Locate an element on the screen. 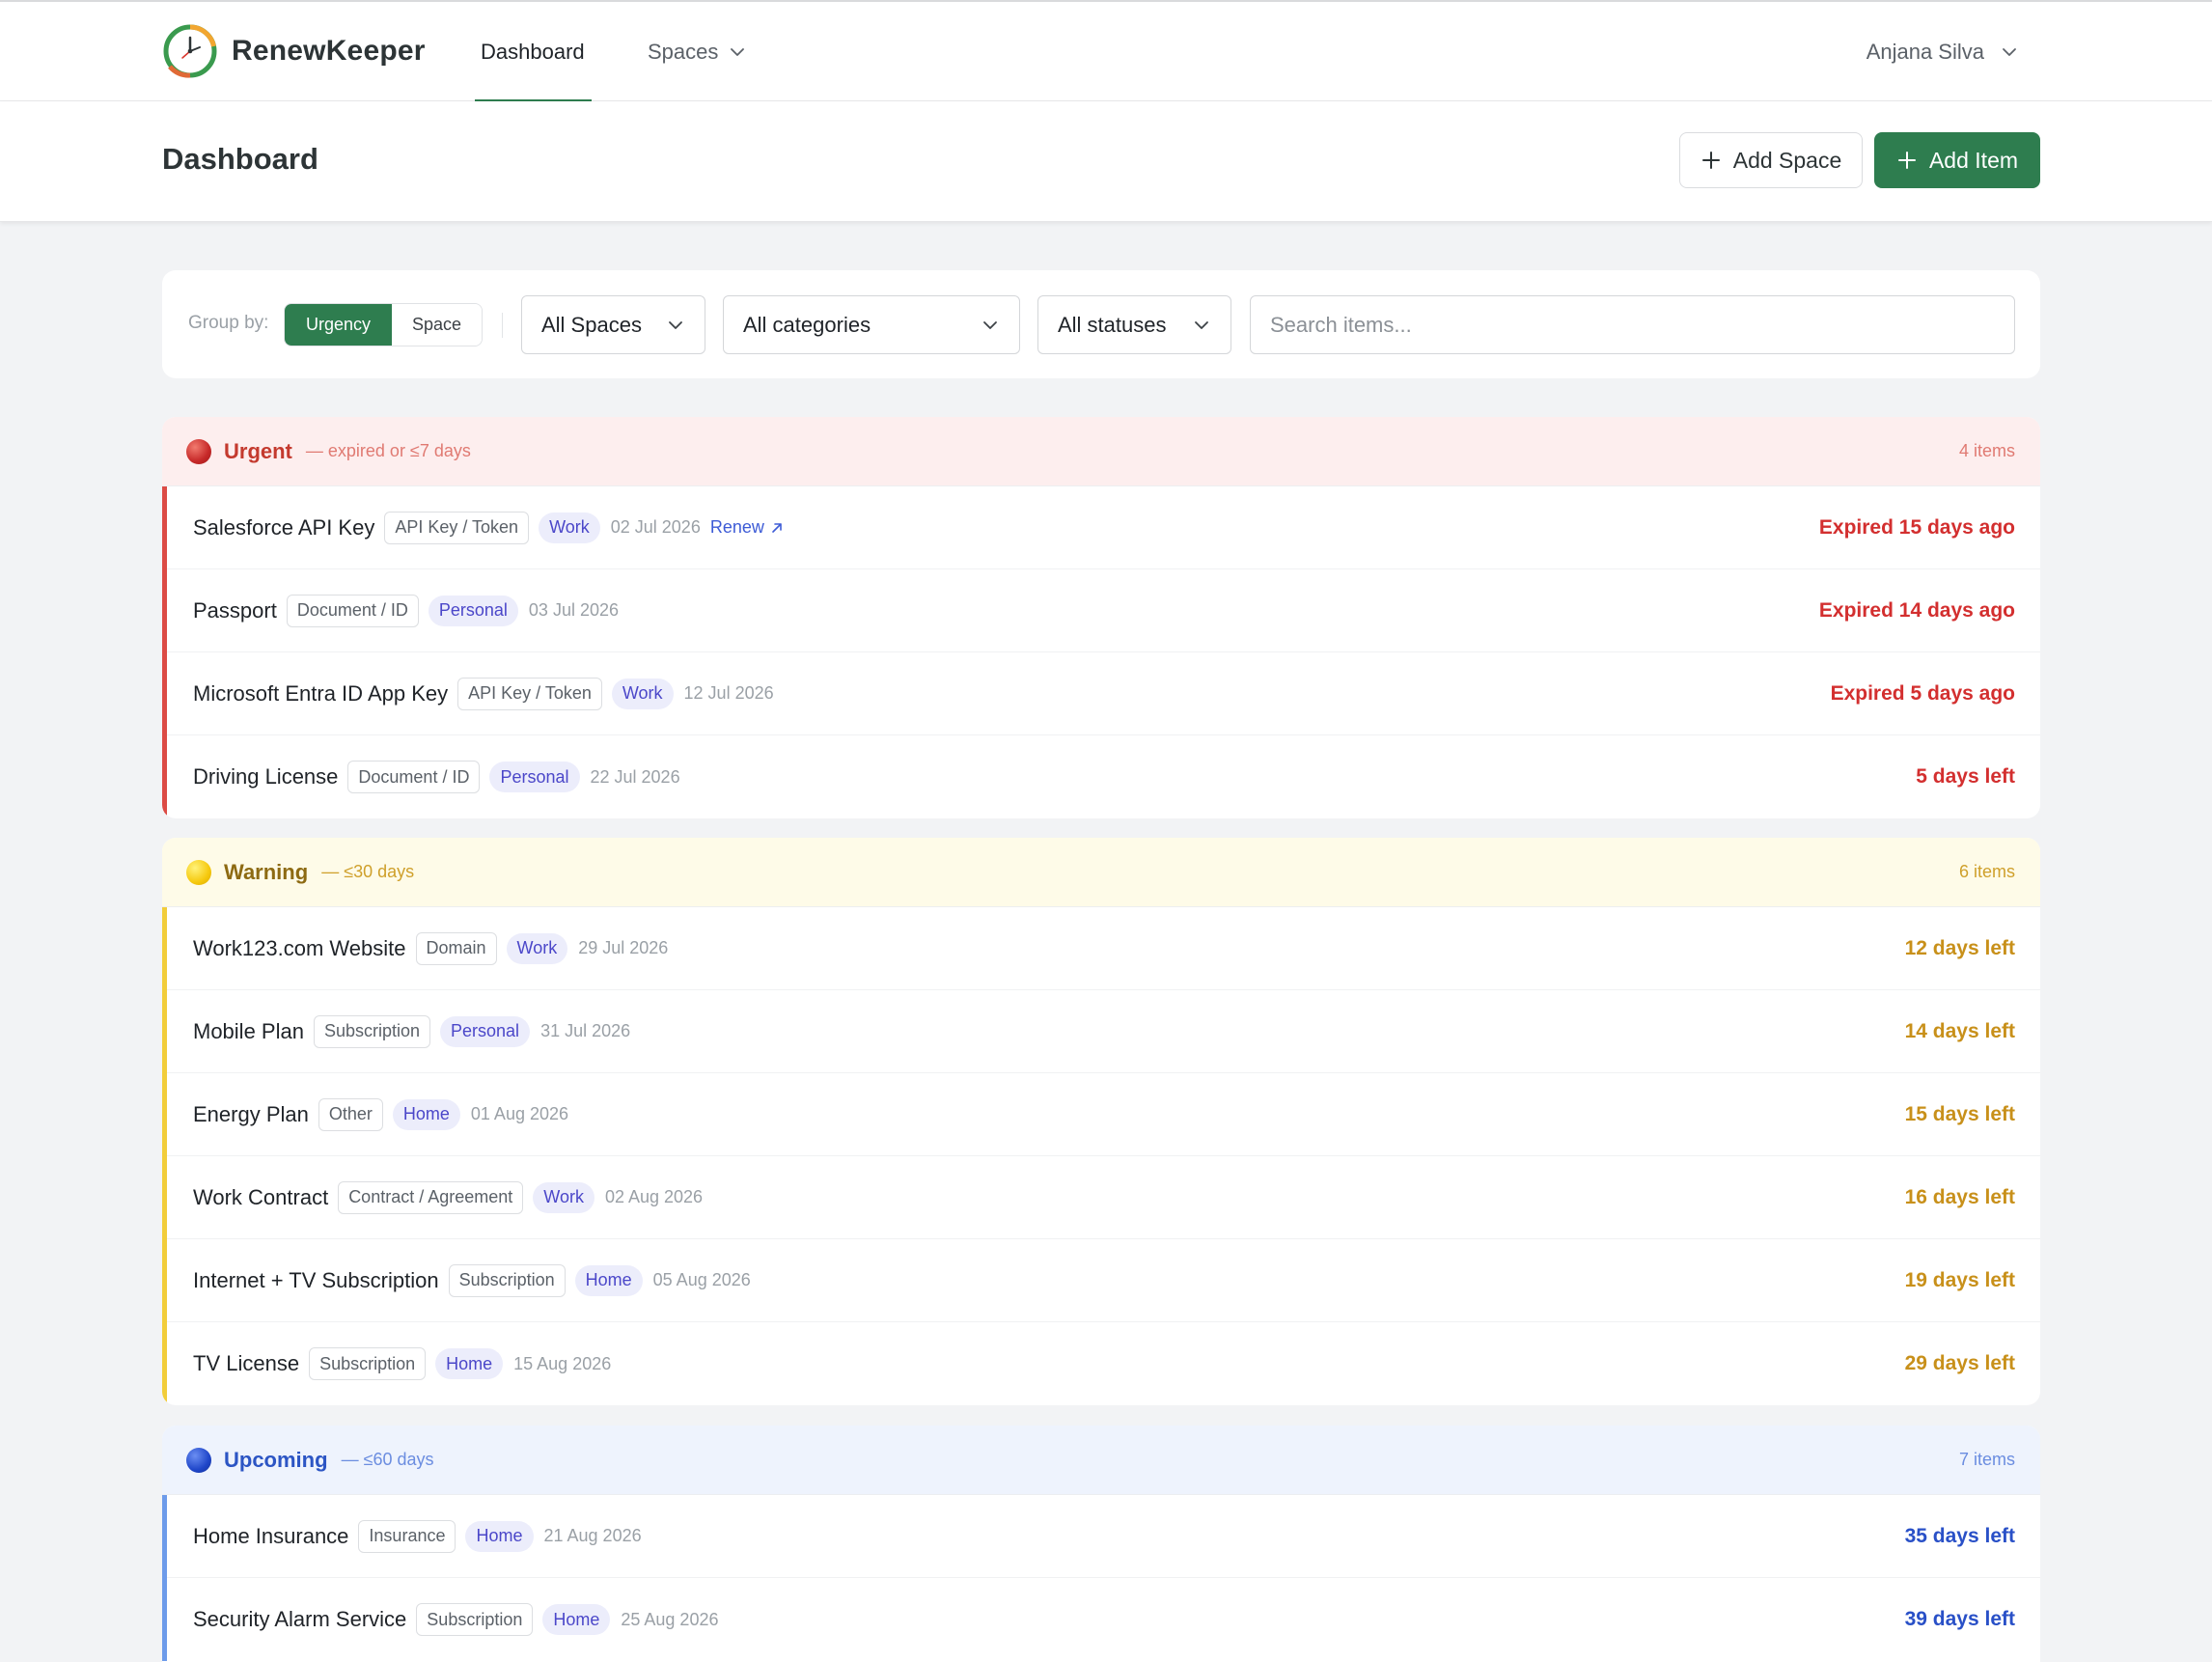 This screenshot has width=2212, height=1662. category-tag: API Key / Token is located at coordinates (457, 527).